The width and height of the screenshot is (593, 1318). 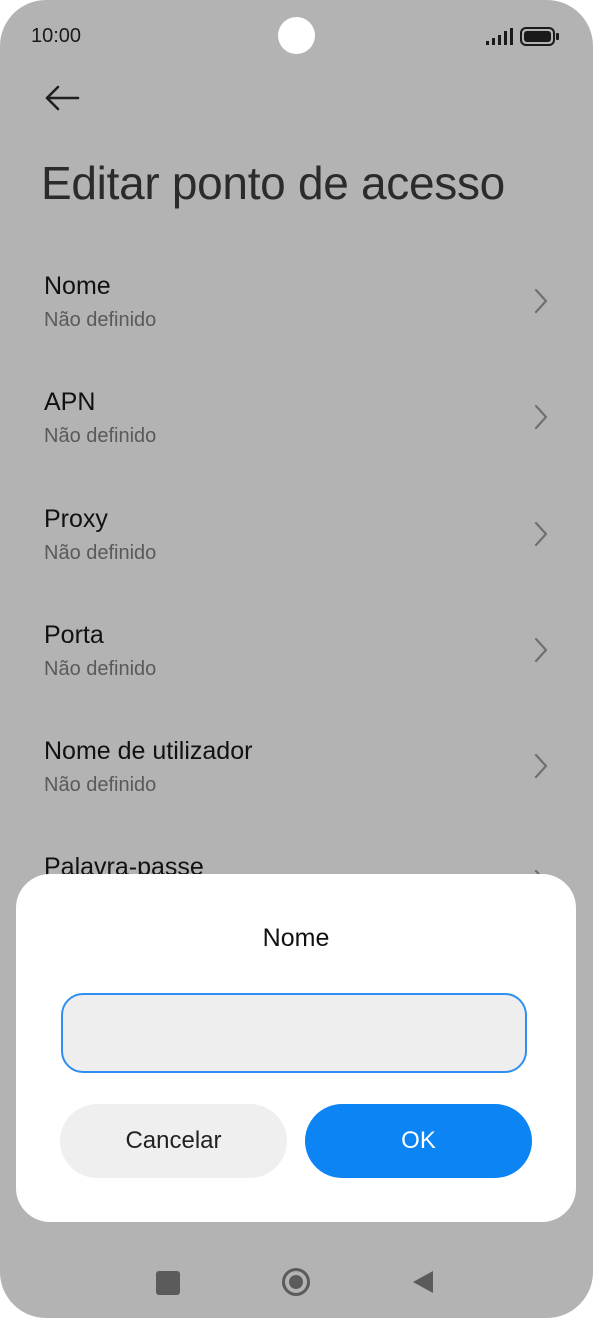 I want to click on arrow-left-icon, so click(x=62, y=98).